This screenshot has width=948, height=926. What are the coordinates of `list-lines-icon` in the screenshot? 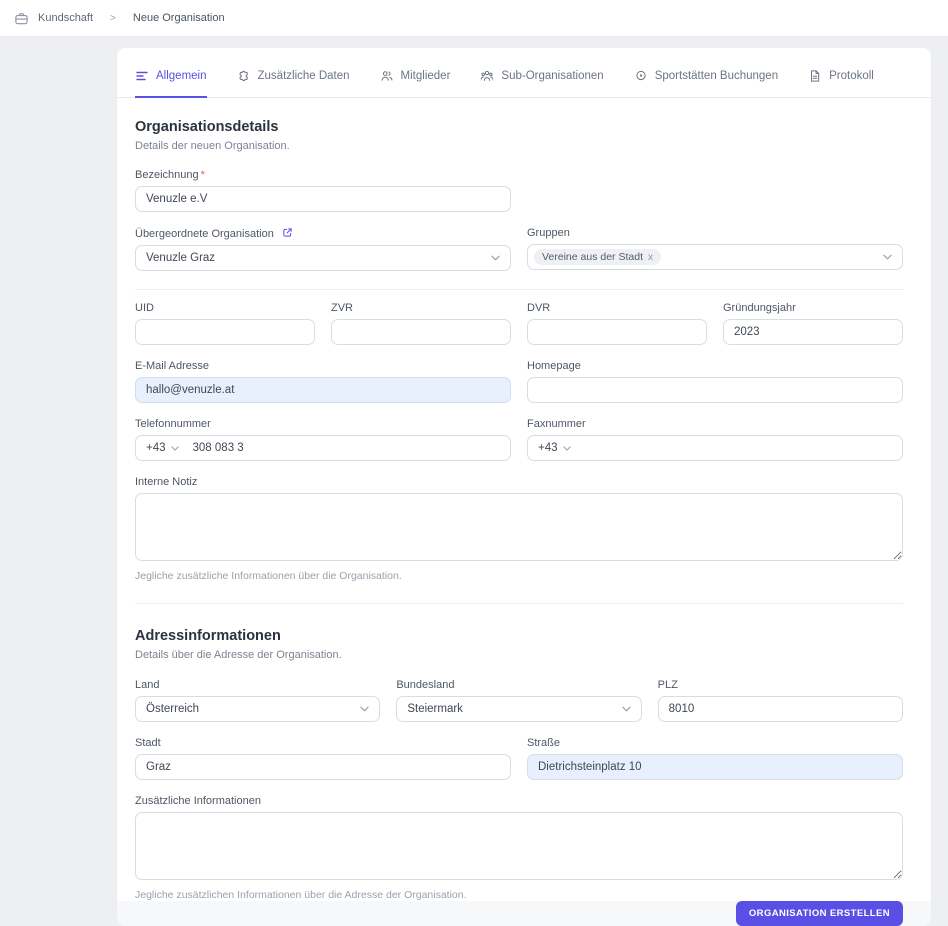 It's located at (142, 76).